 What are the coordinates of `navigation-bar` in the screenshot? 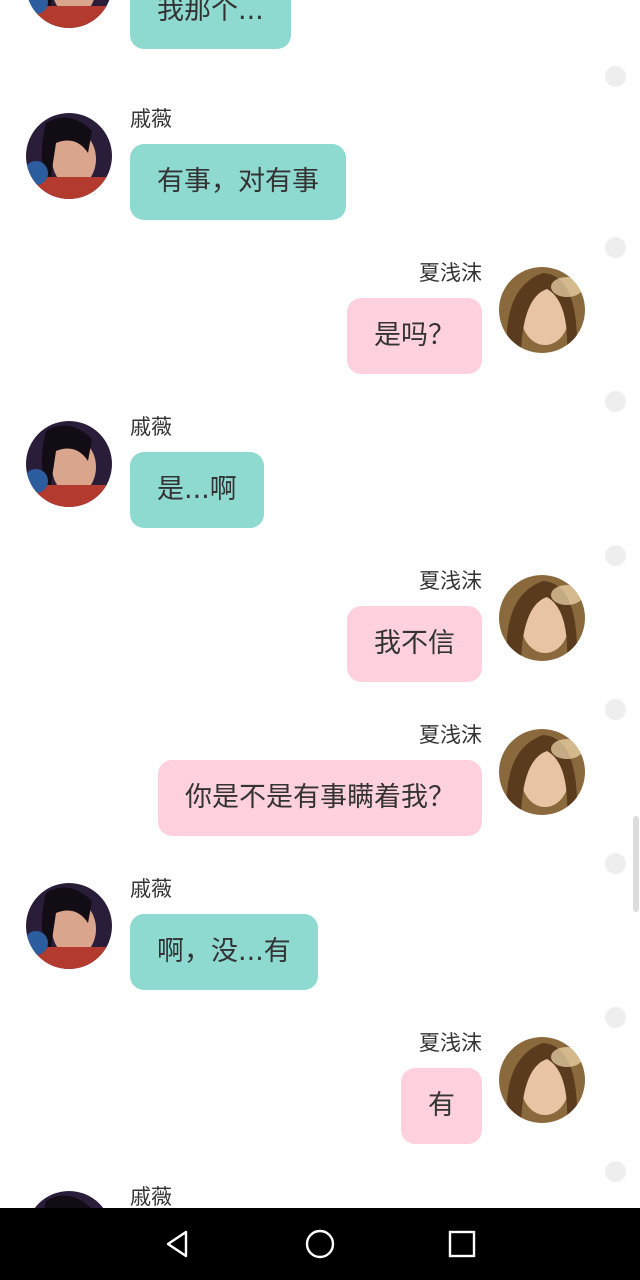 It's located at (320, 1244).